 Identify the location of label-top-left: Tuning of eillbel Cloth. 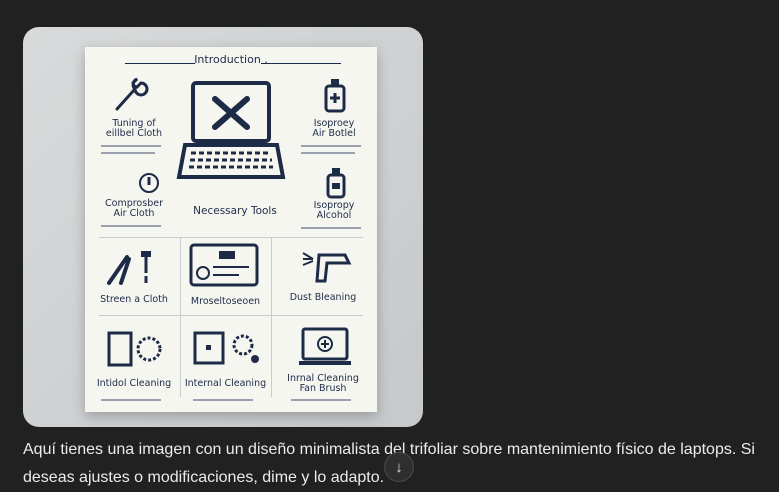
(134, 128).